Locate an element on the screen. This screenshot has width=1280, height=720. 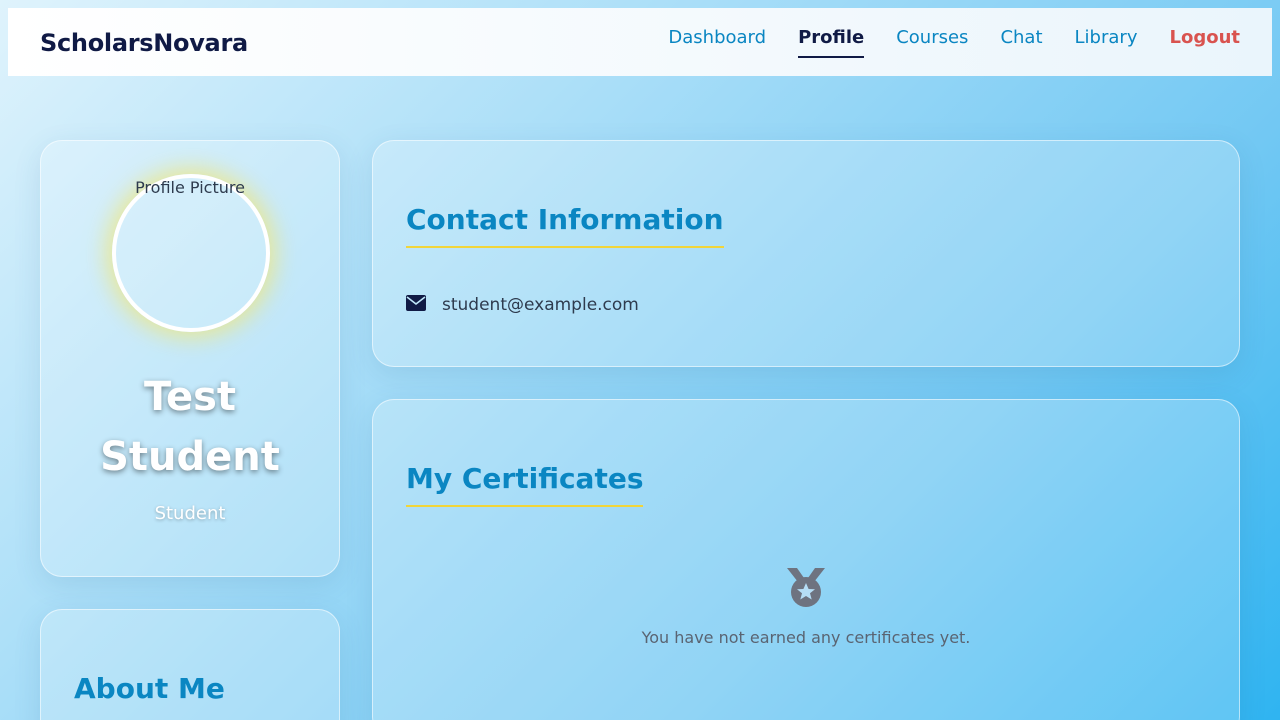
profile-role: Student is located at coordinates (190, 513).